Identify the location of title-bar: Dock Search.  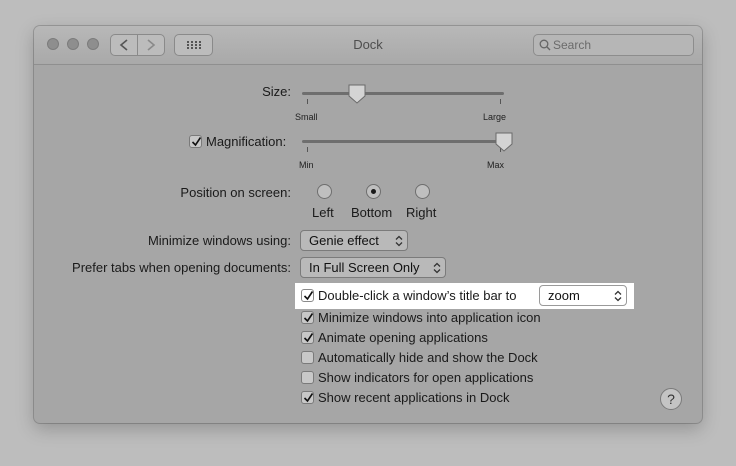
(368, 45).